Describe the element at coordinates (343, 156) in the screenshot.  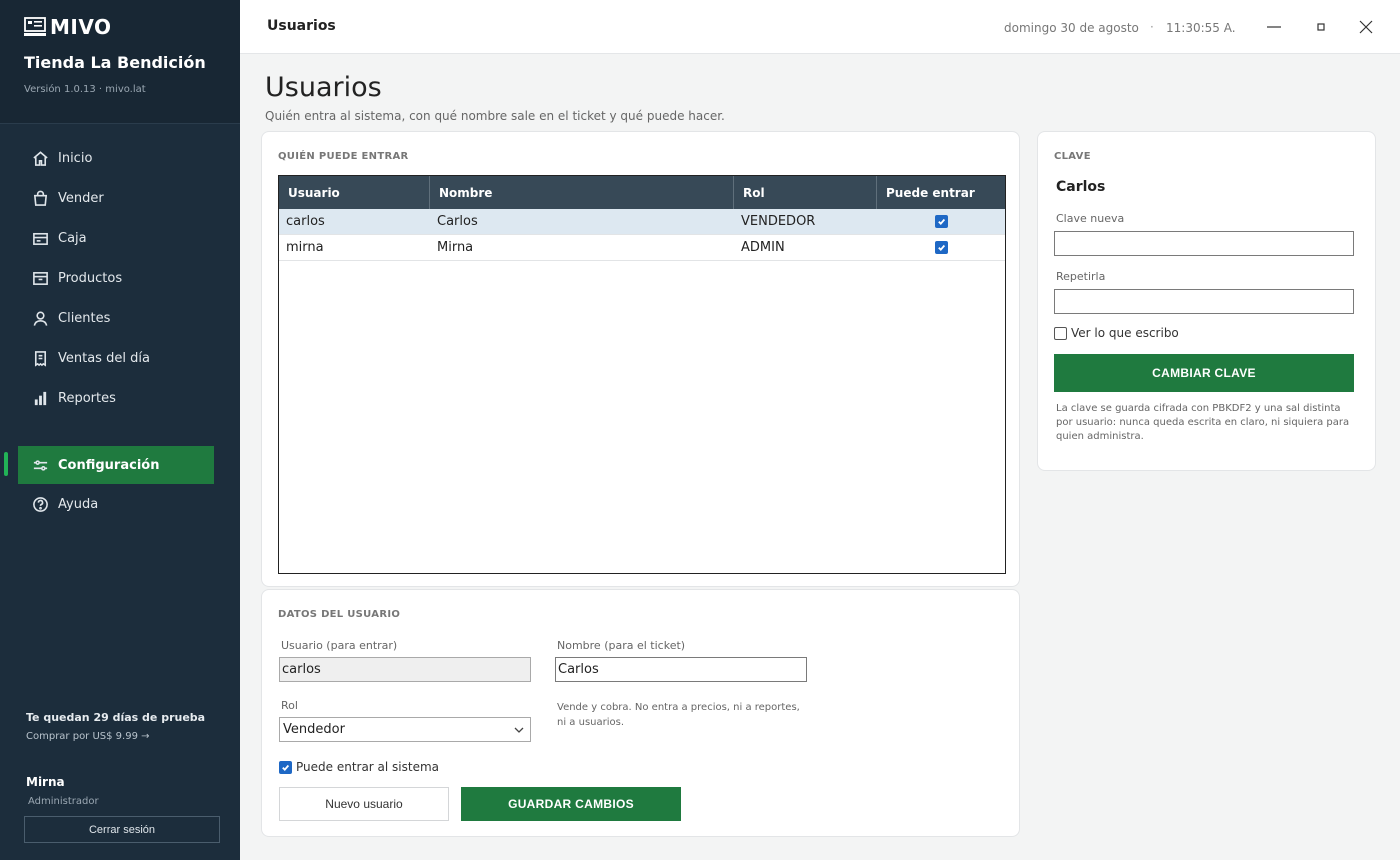
I see `users-section-label: QUIÉN PUEDE ENTRAR` at that location.